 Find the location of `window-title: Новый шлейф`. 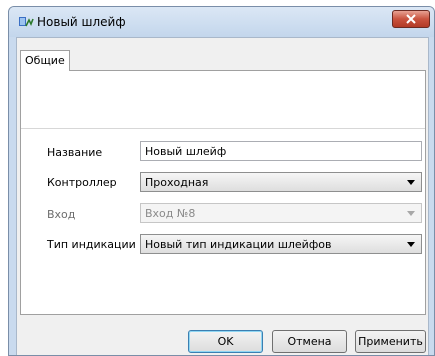

window-title: Новый шлейф is located at coordinates (81, 22).